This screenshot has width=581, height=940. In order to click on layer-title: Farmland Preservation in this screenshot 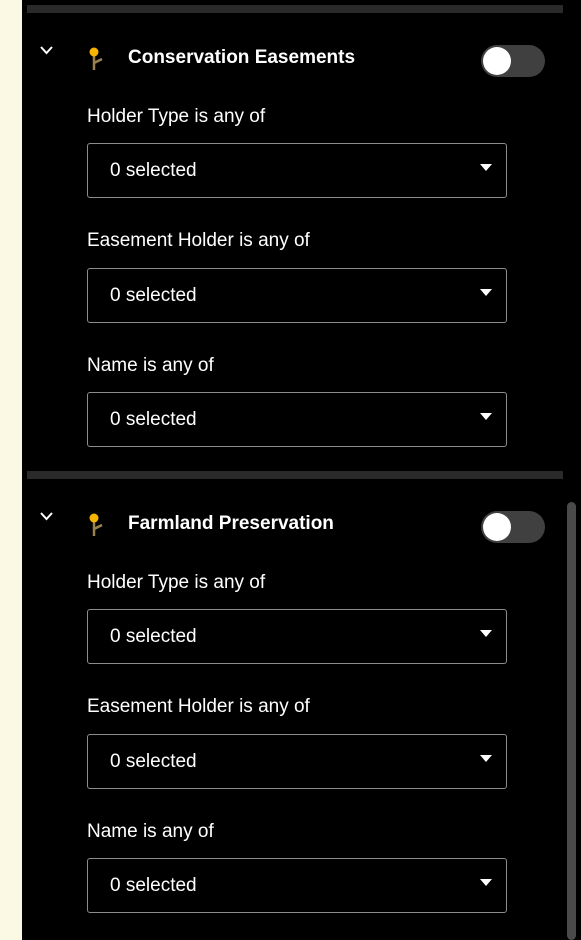, I will do `click(231, 523)`.